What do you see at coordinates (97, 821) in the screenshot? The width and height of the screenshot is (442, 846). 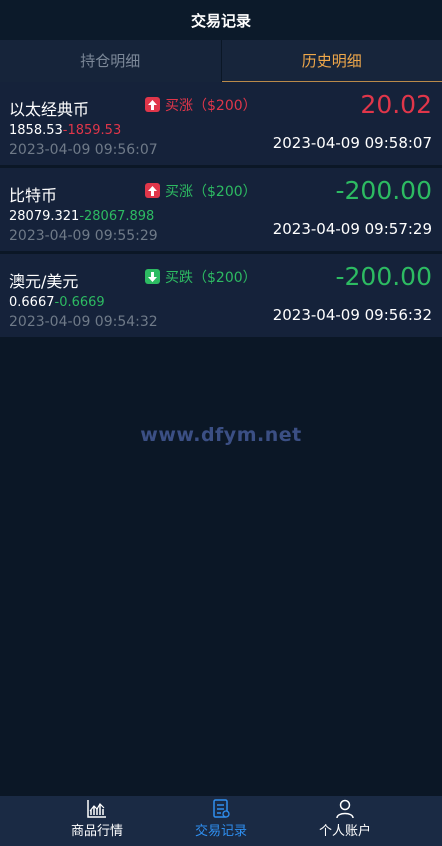 I see `nav-market: 商品行情` at bounding box center [97, 821].